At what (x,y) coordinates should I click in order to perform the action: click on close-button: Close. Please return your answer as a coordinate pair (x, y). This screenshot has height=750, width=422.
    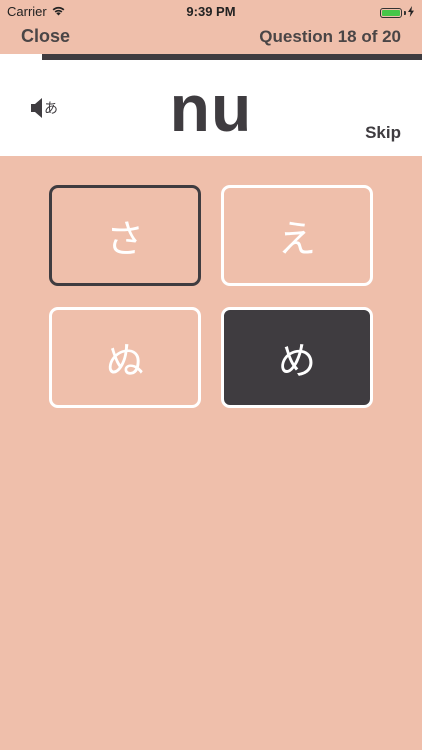
    Looking at the image, I should click on (45, 36).